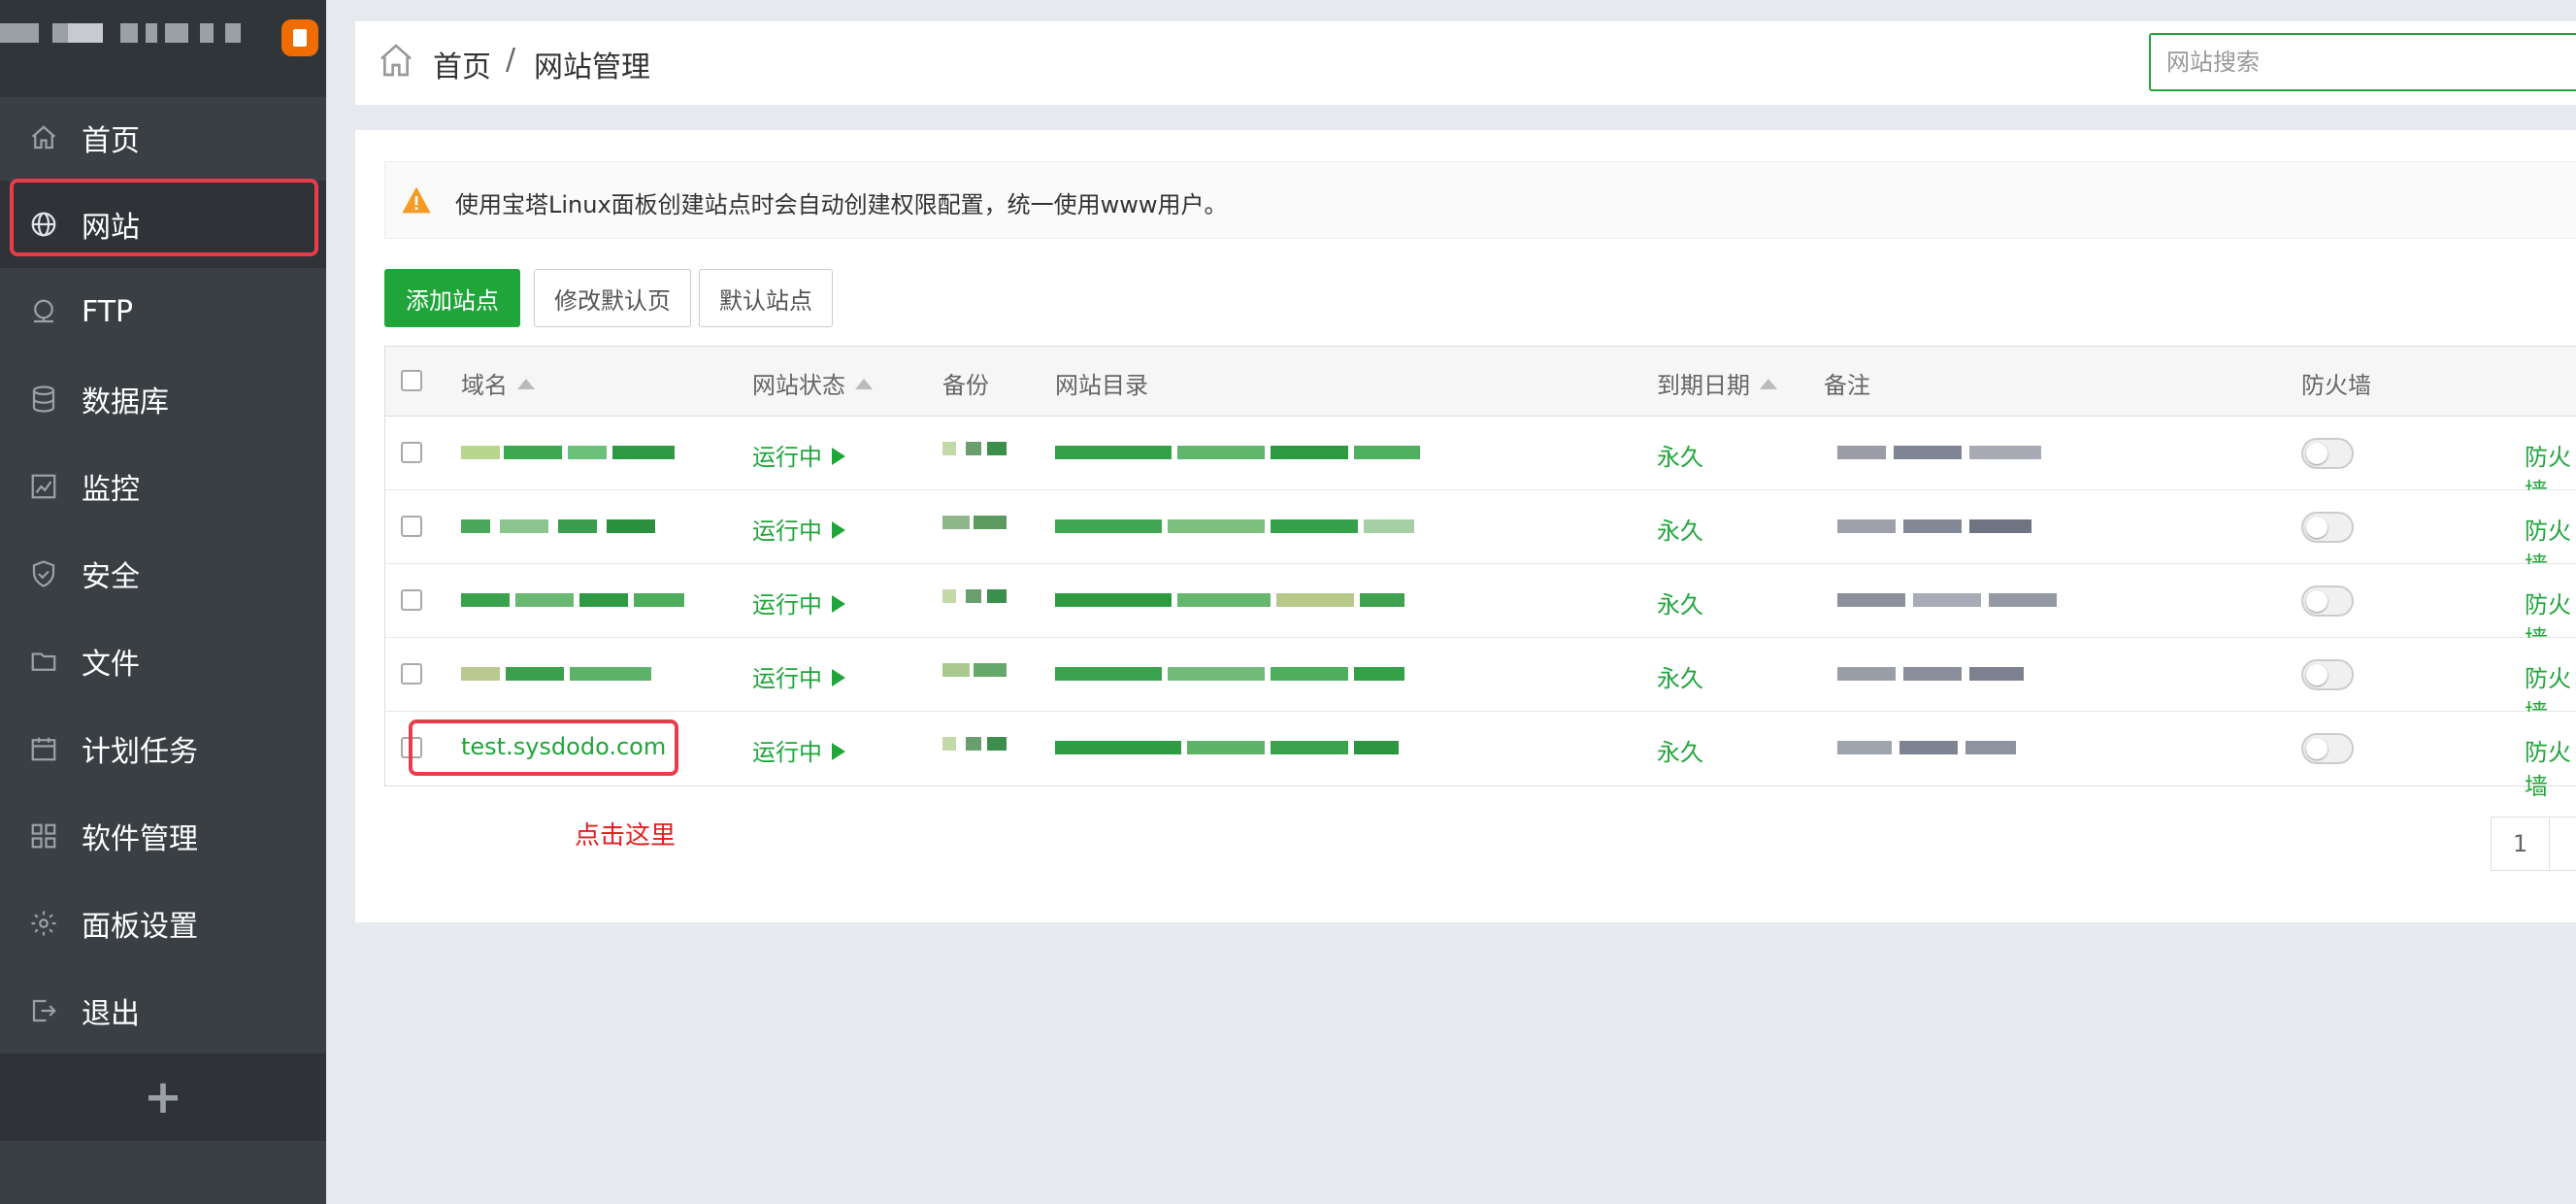  I want to click on sidebar-item-security: 安全, so click(163, 574).